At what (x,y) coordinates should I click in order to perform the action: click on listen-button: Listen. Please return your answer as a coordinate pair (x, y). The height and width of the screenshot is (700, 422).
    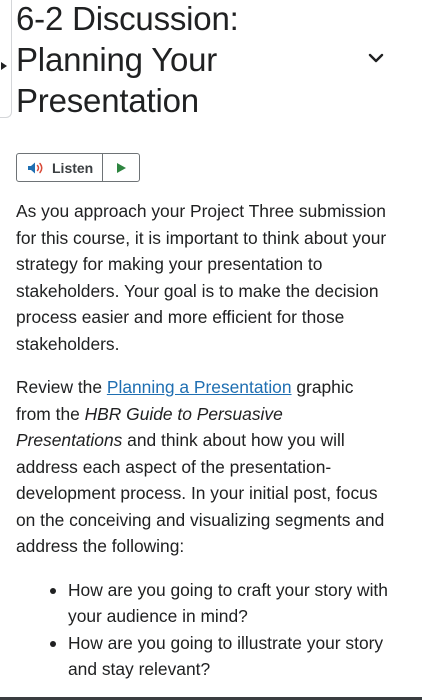
    Looking at the image, I should click on (60, 167).